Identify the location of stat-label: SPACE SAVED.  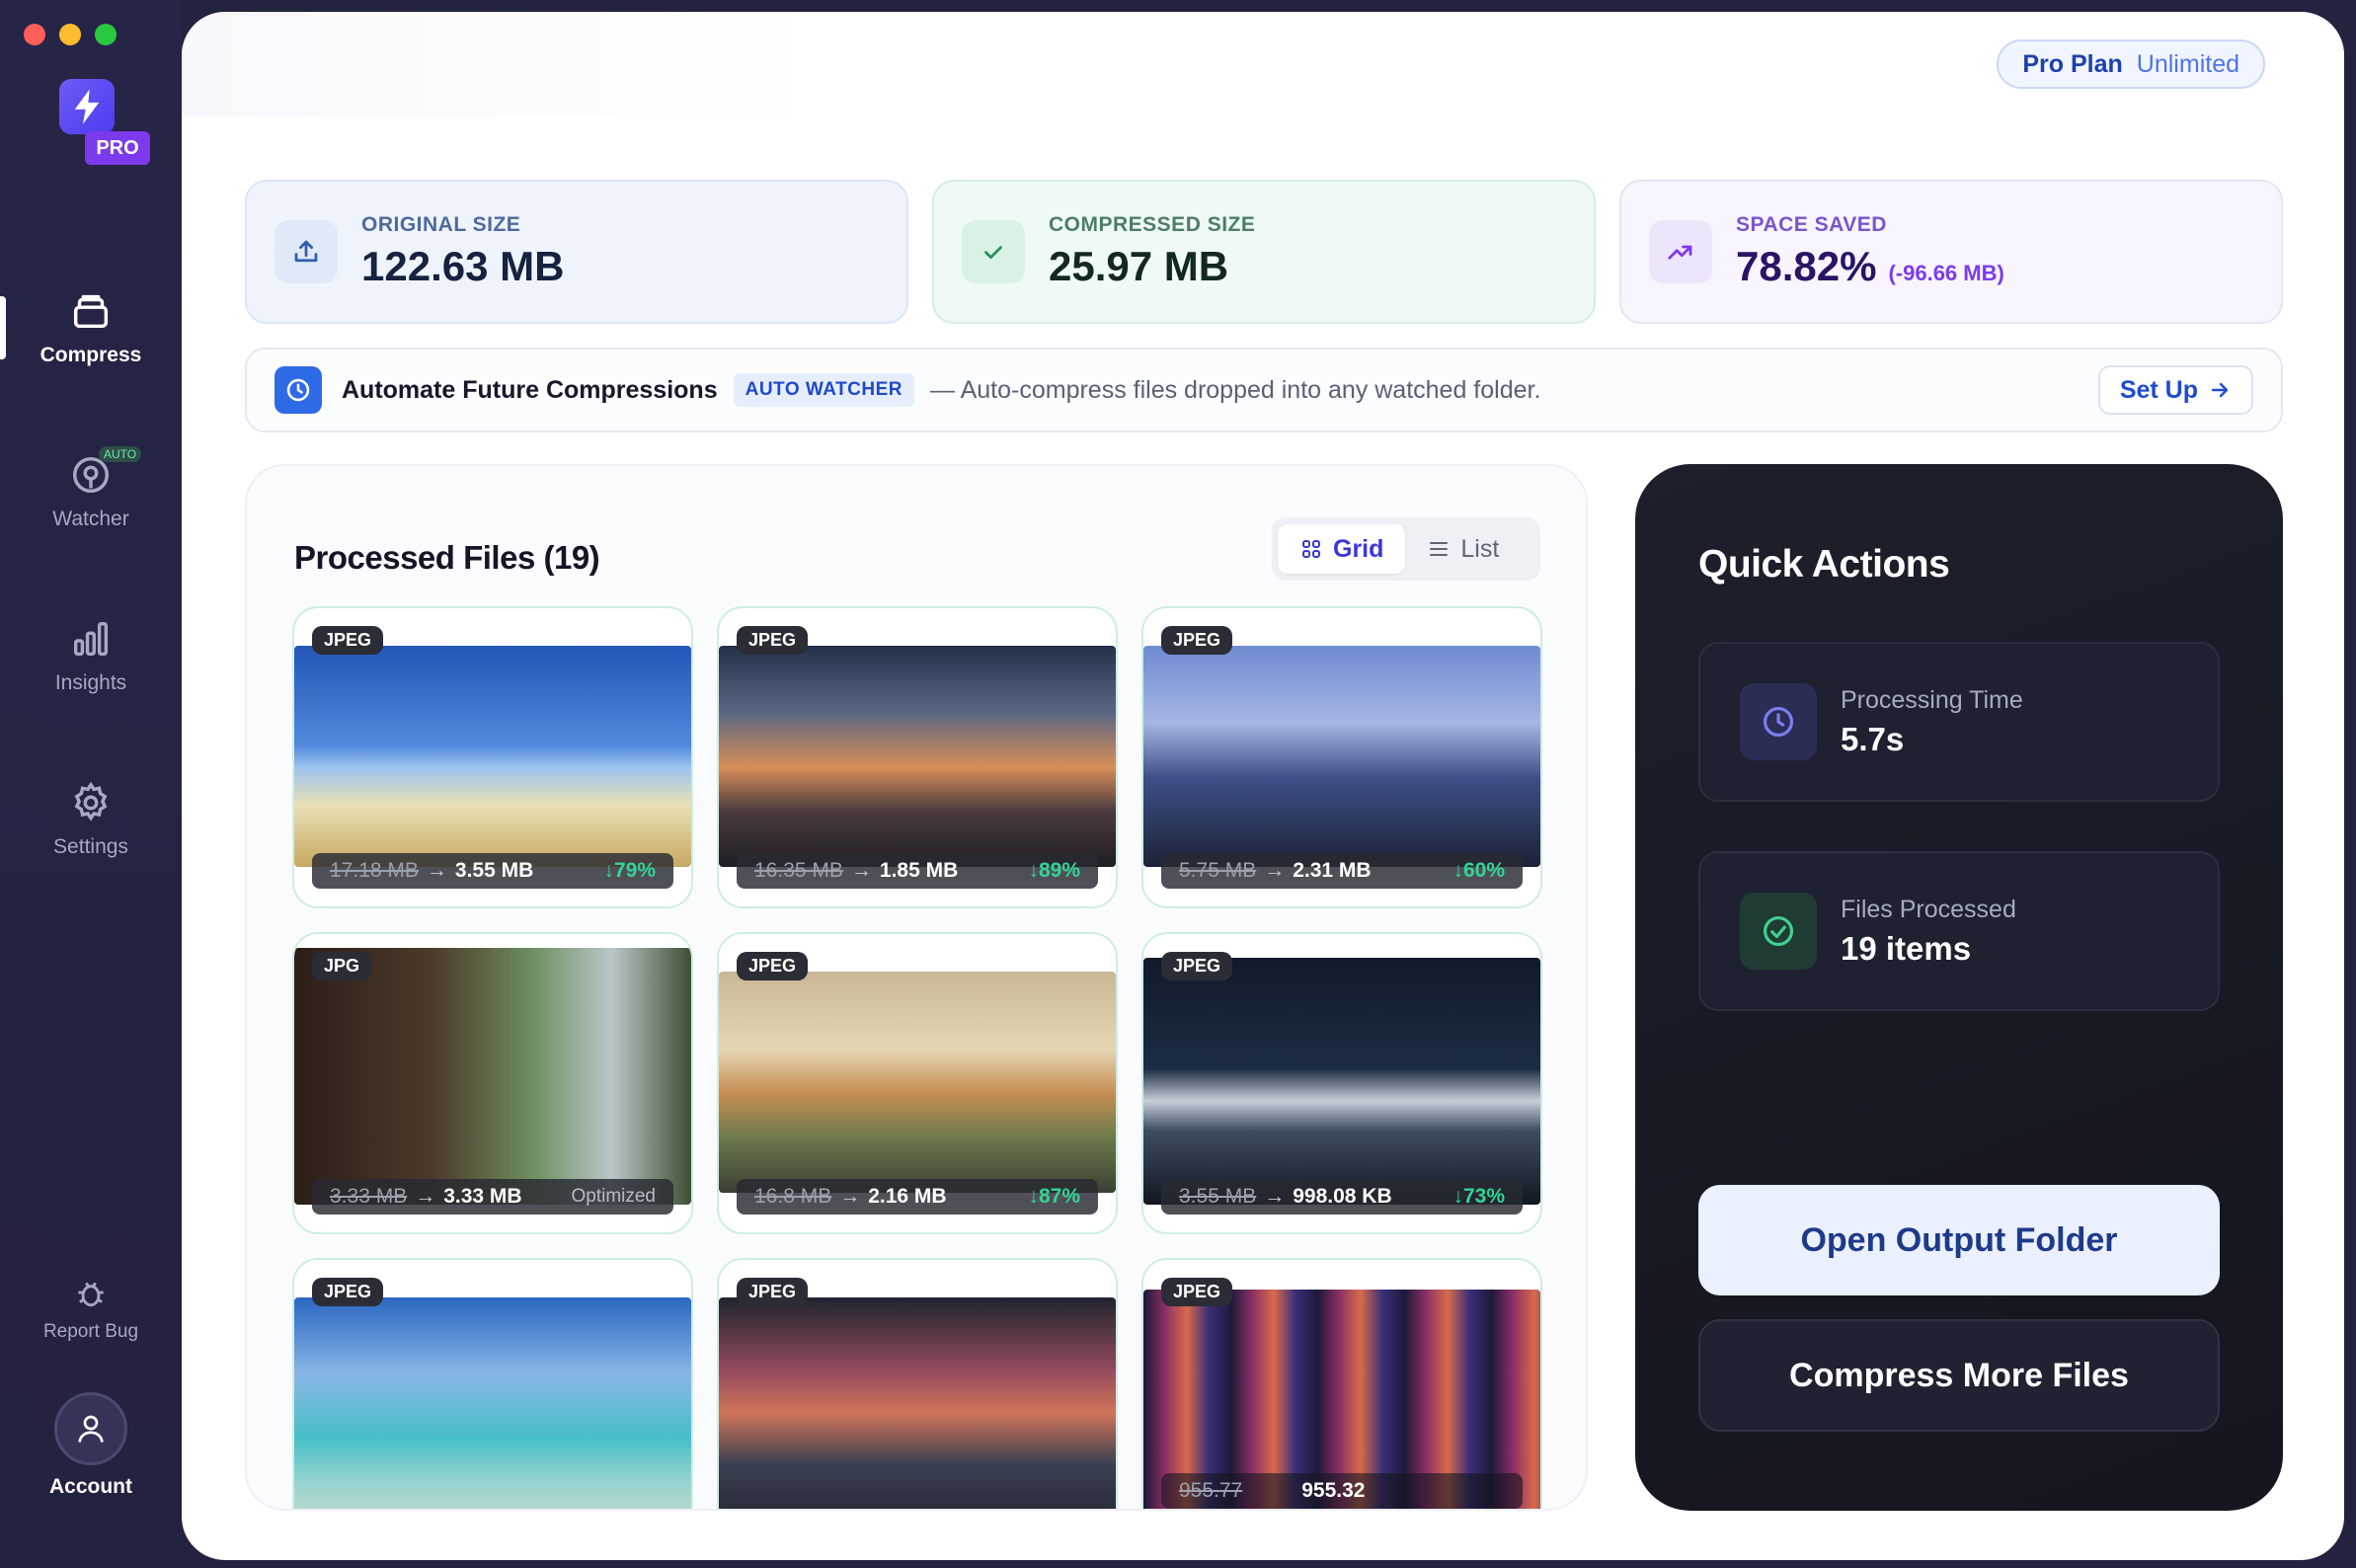
(1811, 224).